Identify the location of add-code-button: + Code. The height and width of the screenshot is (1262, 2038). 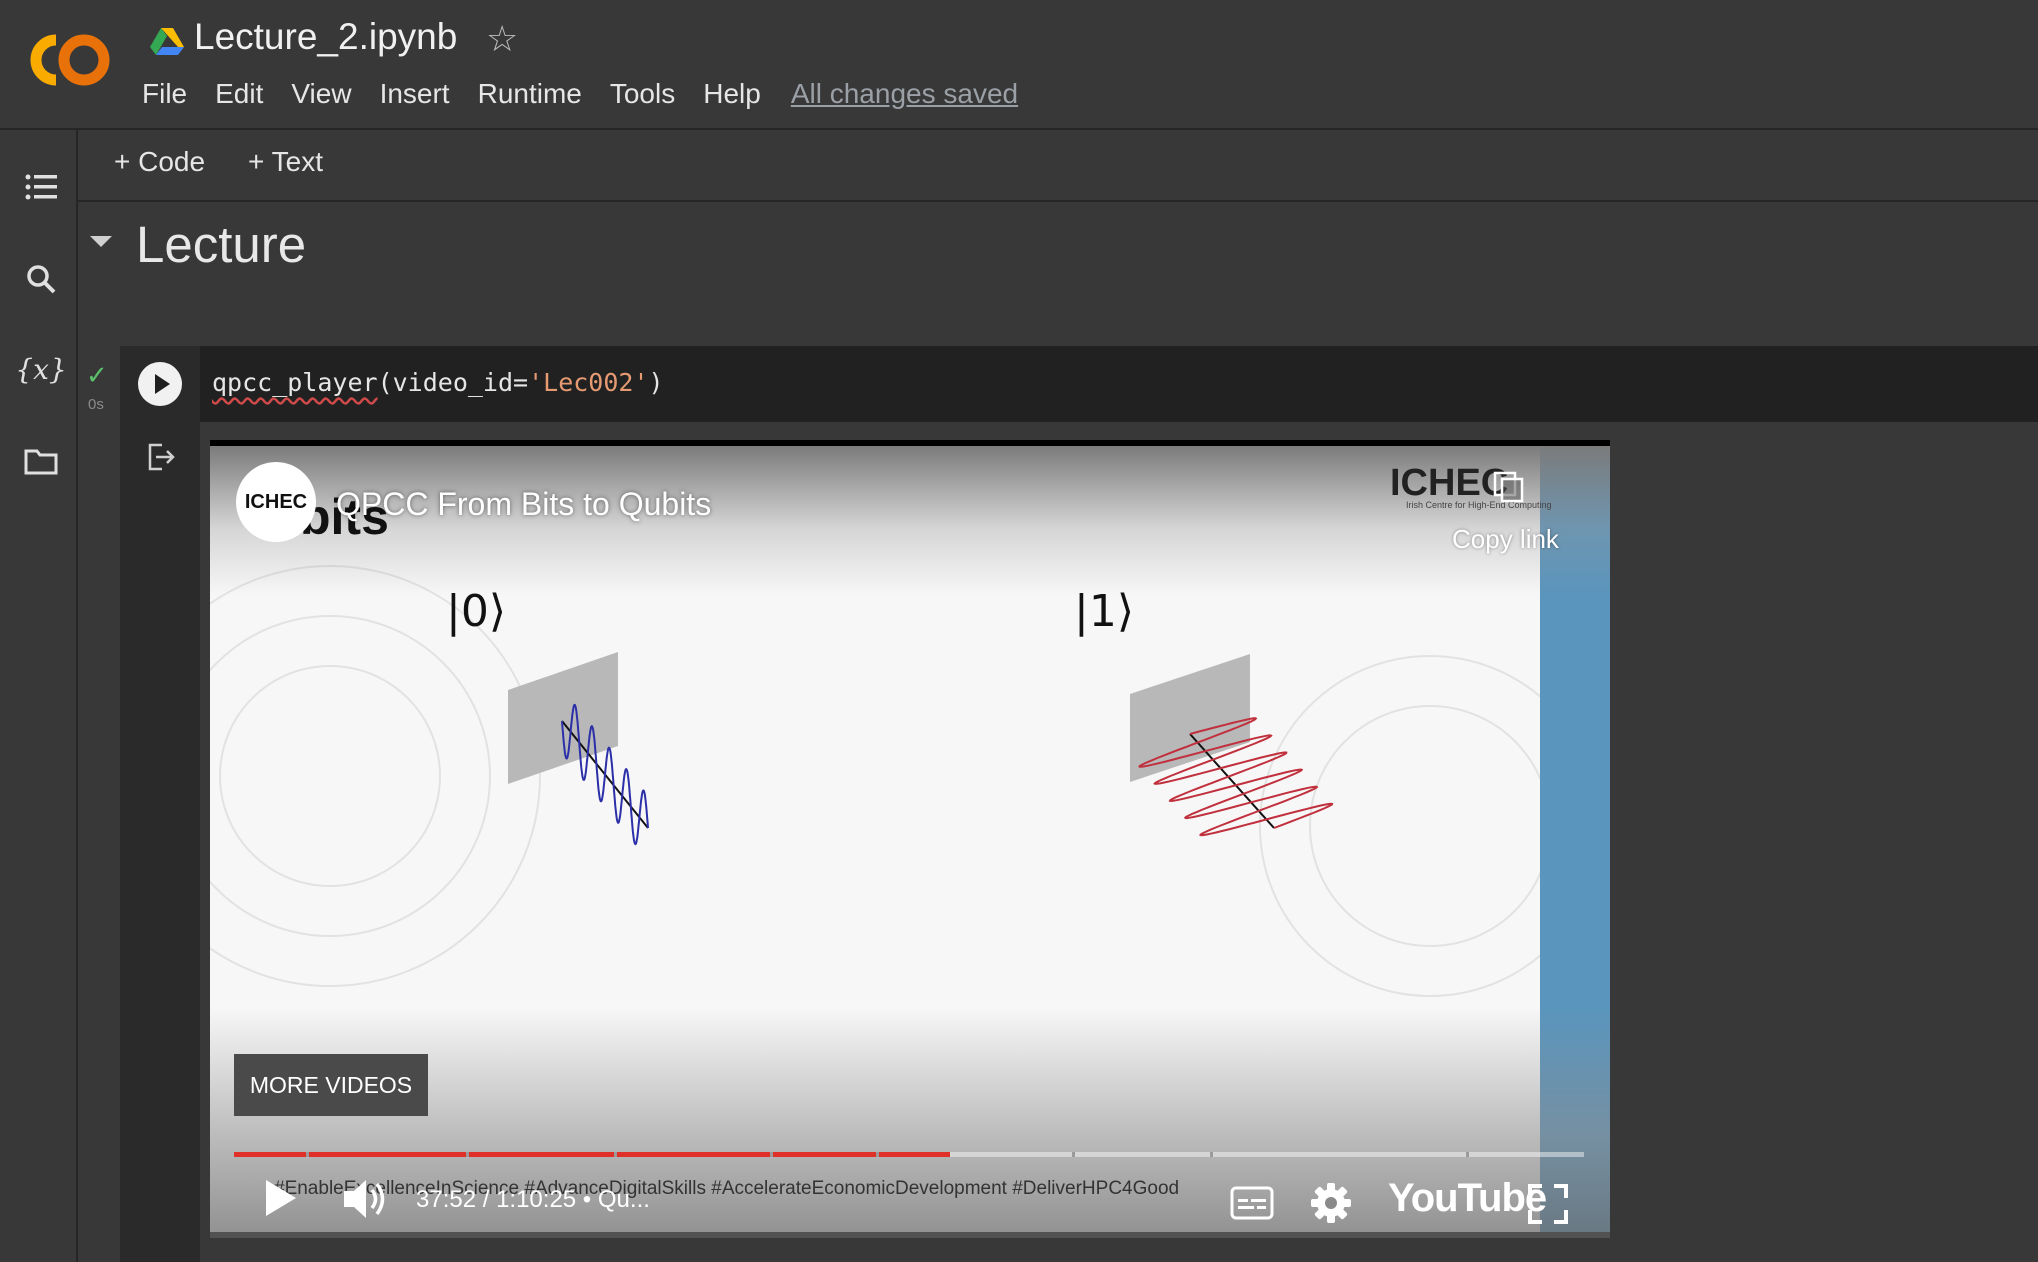
(159, 162).